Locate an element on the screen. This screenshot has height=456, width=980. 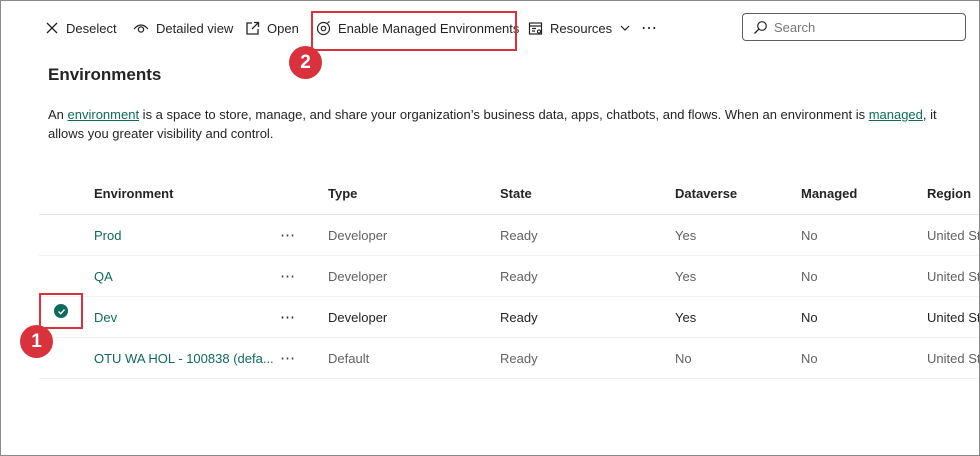
close-icon is located at coordinates (52, 28).